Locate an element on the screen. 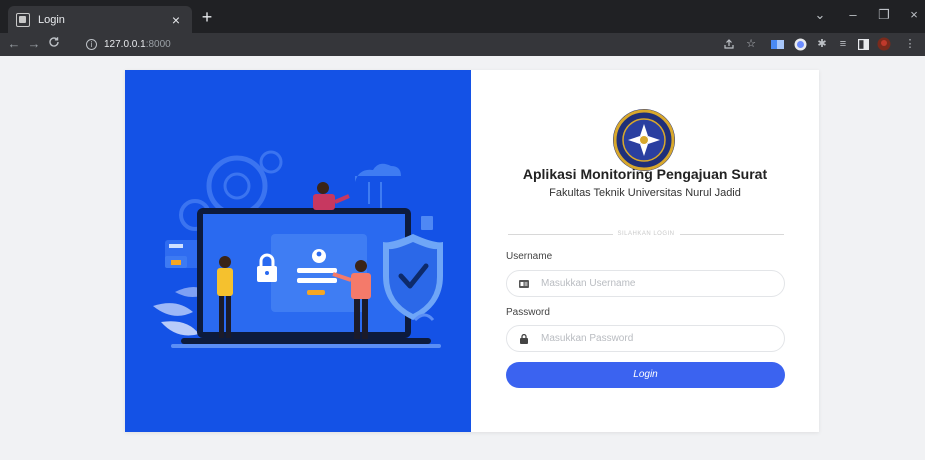 The width and height of the screenshot is (925, 460). security-login-illustration is located at coordinates (298, 249).